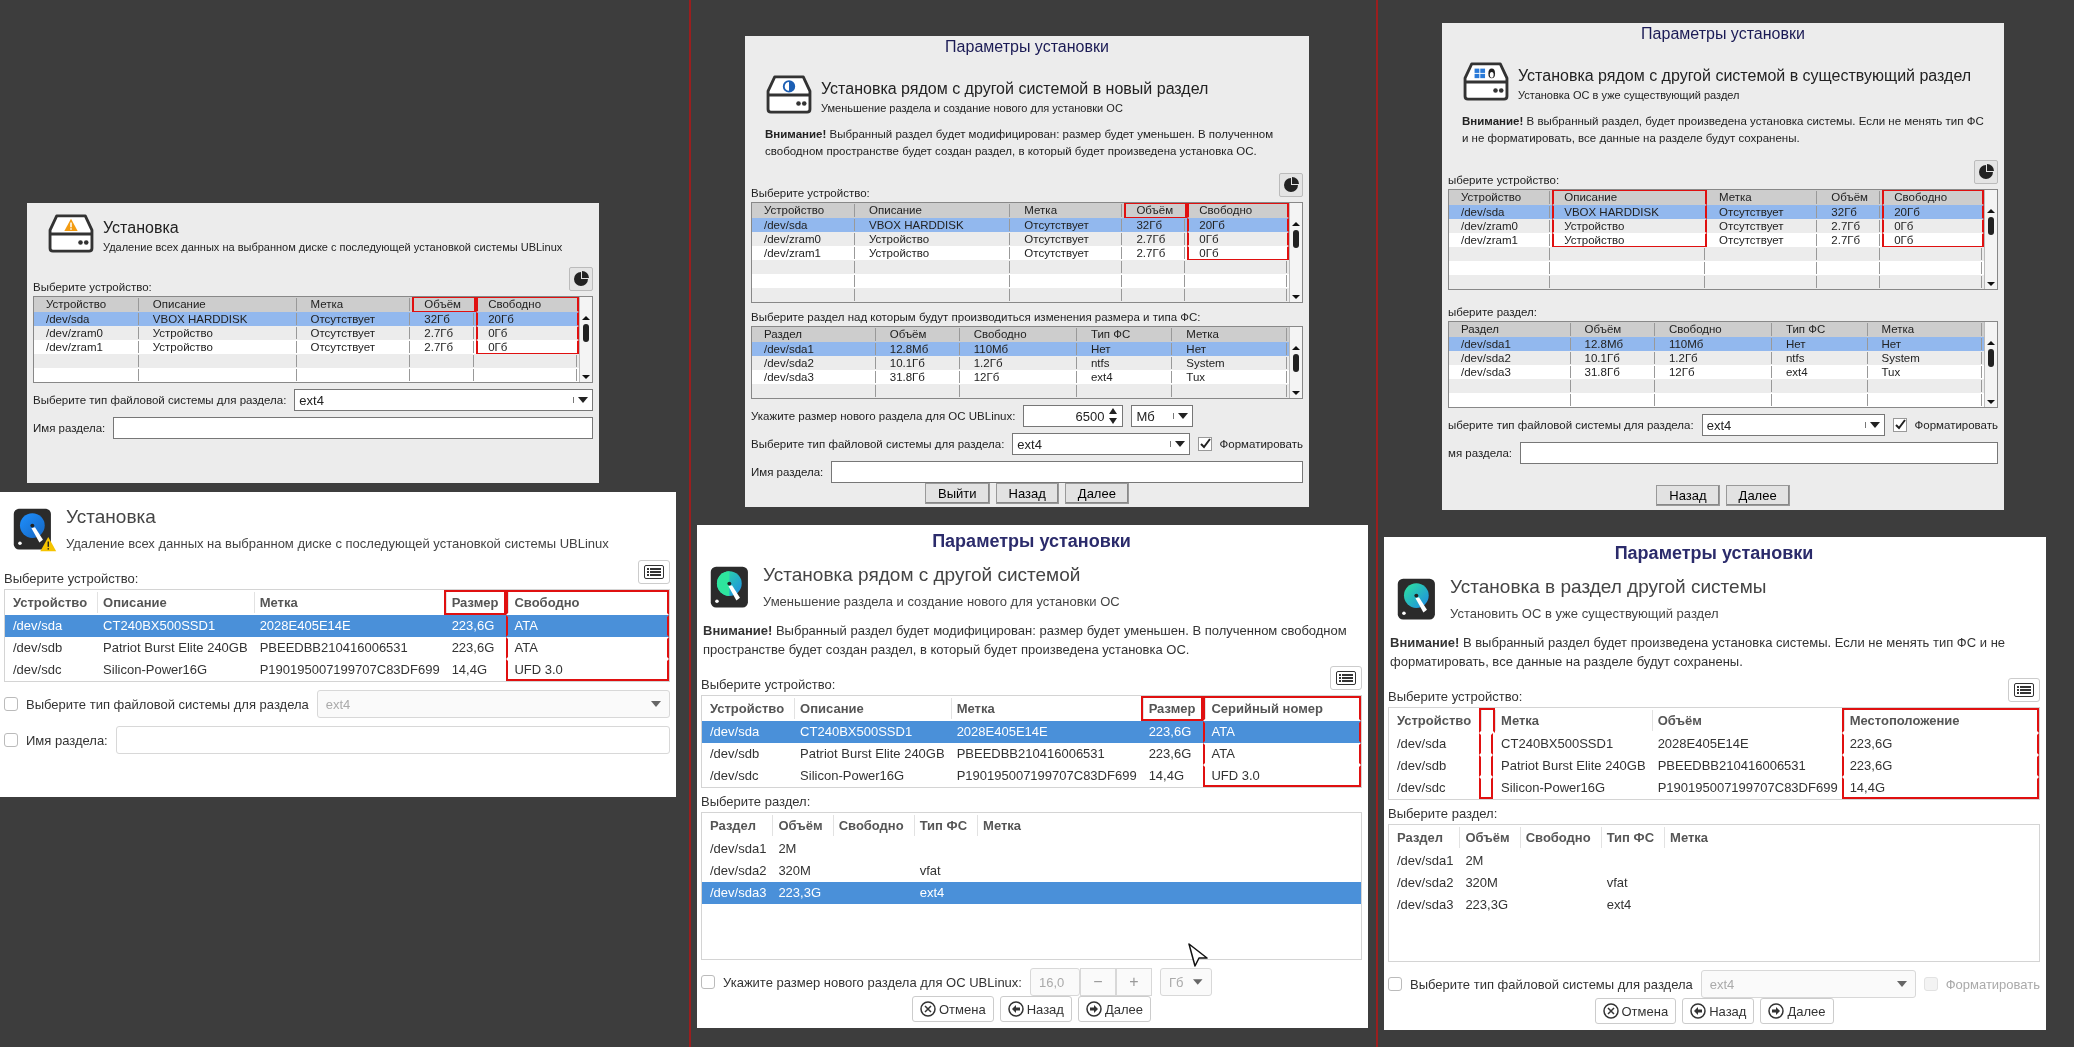 Image resolution: width=2074 pixels, height=1047 pixels. Describe the element at coordinates (1714, 787) in the screenshot. I see `table-row: /dev/sdc Silicon-Power16G P190195007199707C83DF699 14,4G` at that location.